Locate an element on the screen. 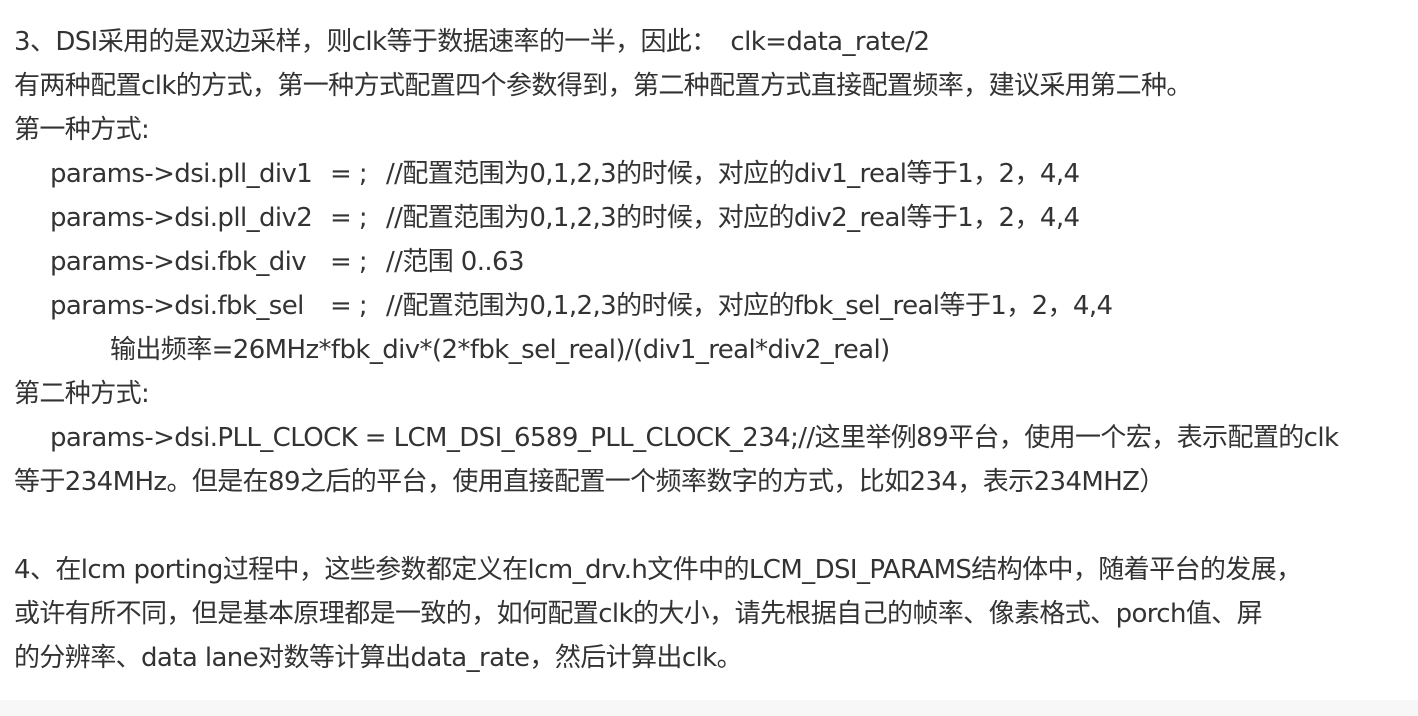 This screenshot has width=1418, height=716. method2-title: 第二种方式: is located at coordinates (82, 394).